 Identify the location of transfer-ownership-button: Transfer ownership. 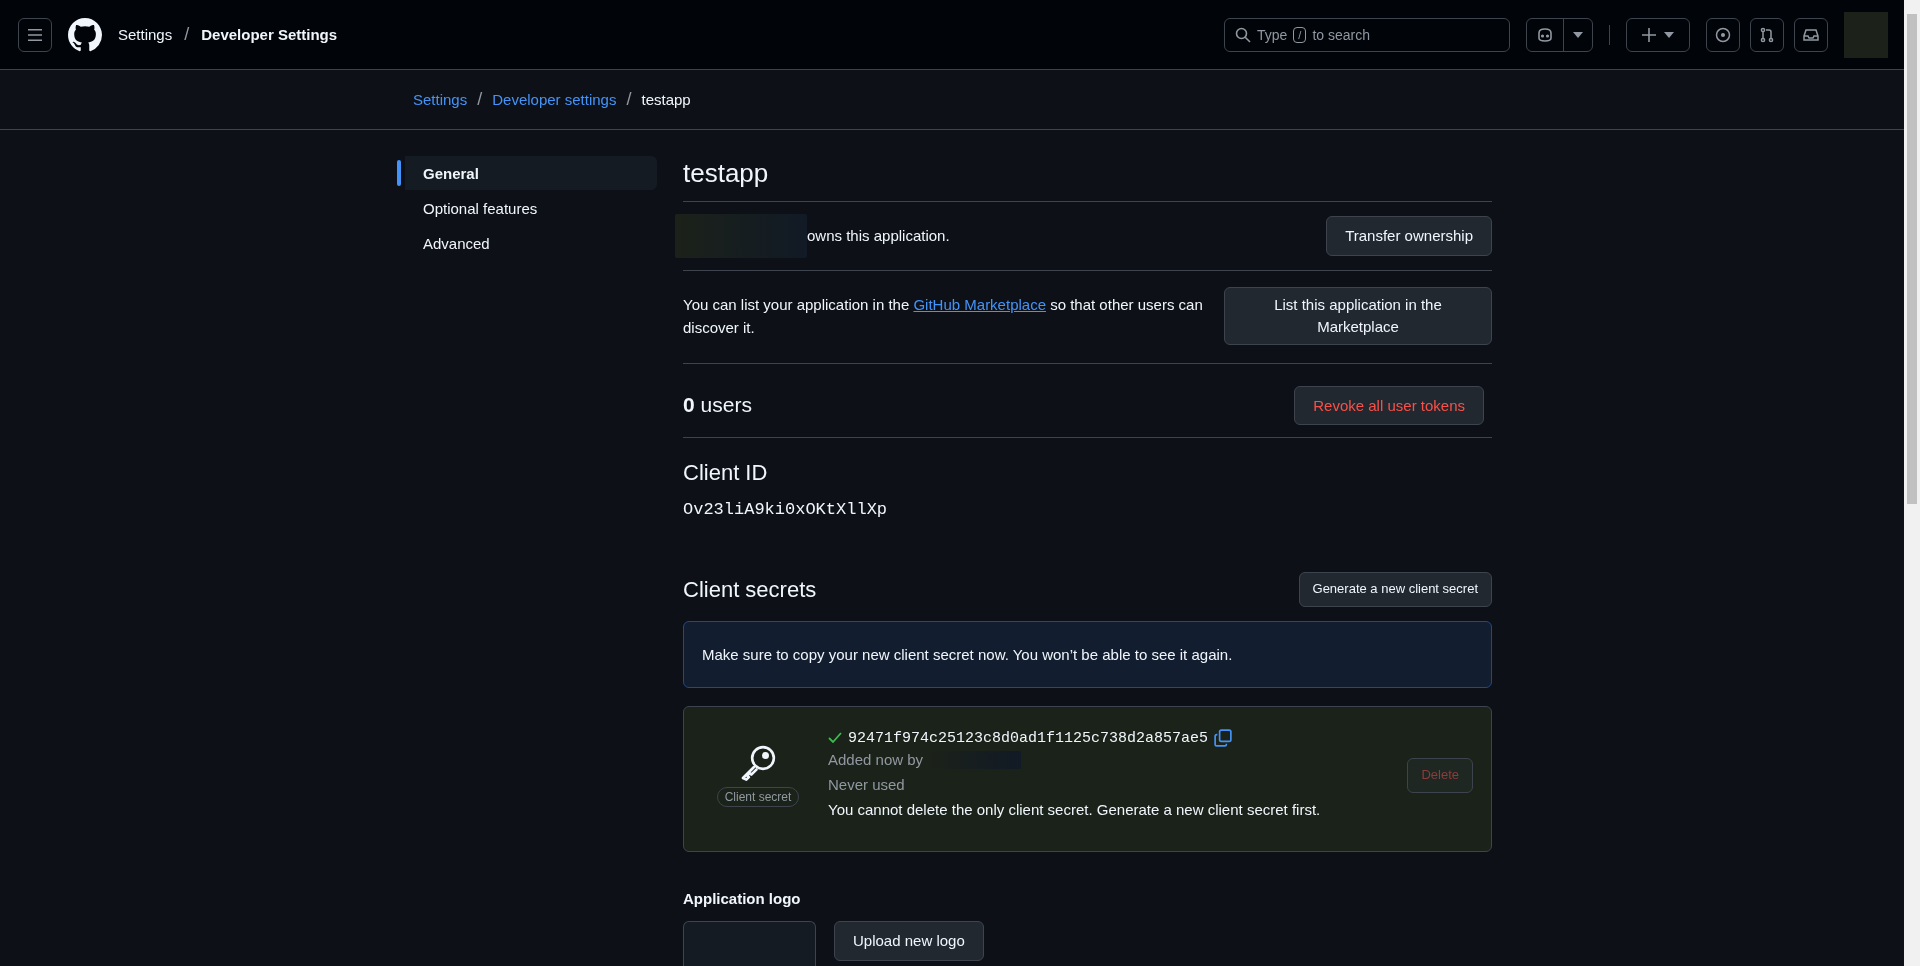
(1409, 236).